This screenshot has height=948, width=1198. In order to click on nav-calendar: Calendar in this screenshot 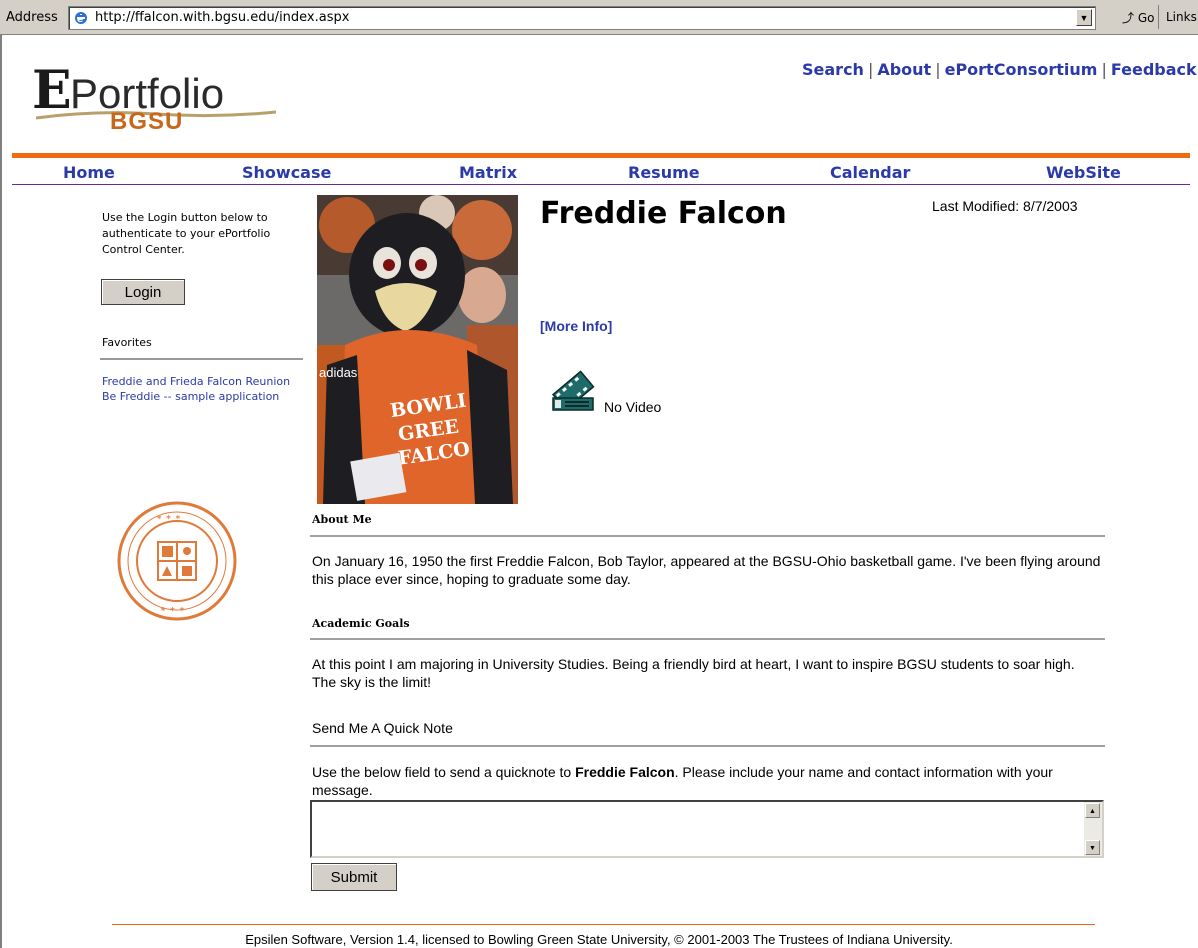, I will do `click(870, 172)`.